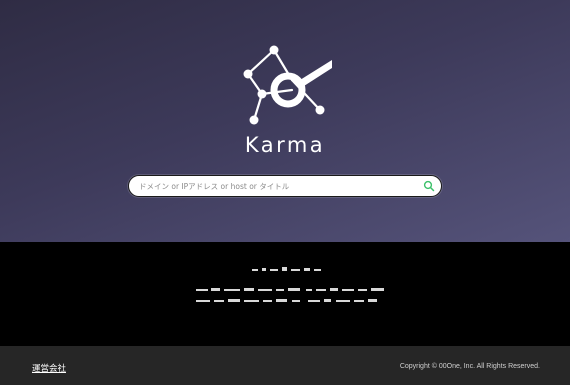 The height and width of the screenshot is (385, 570). I want to click on brand-name: Karma, so click(285, 145).